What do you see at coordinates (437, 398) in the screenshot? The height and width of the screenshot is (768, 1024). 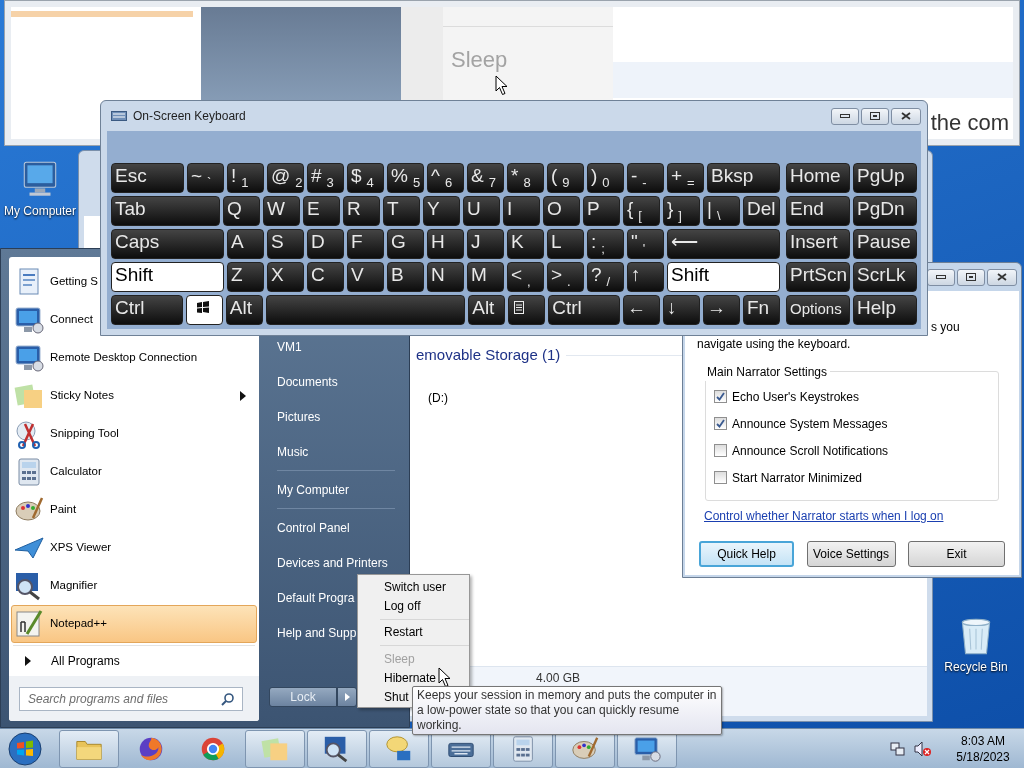 I see `drive-label: (D:)` at bounding box center [437, 398].